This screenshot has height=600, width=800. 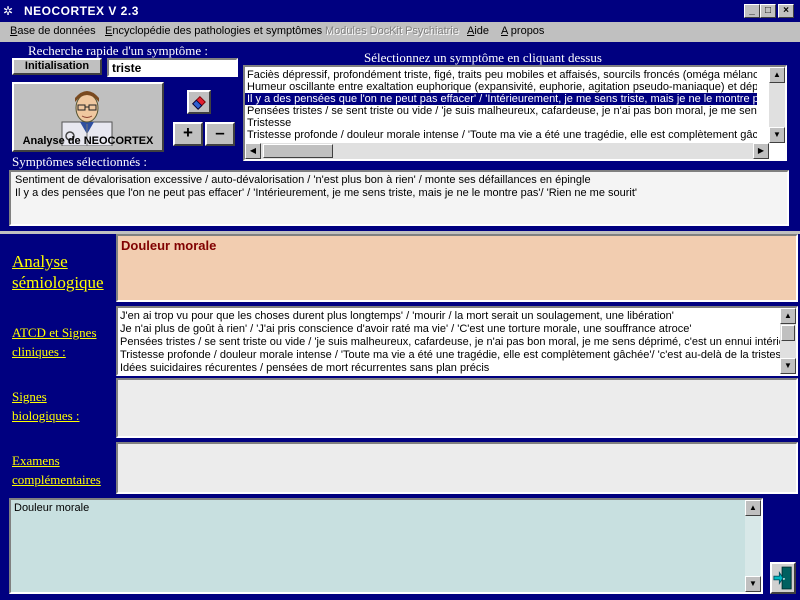 What do you see at coordinates (457, 468) in the screenshot?
I see `exams-panel` at bounding box center [457, 468].